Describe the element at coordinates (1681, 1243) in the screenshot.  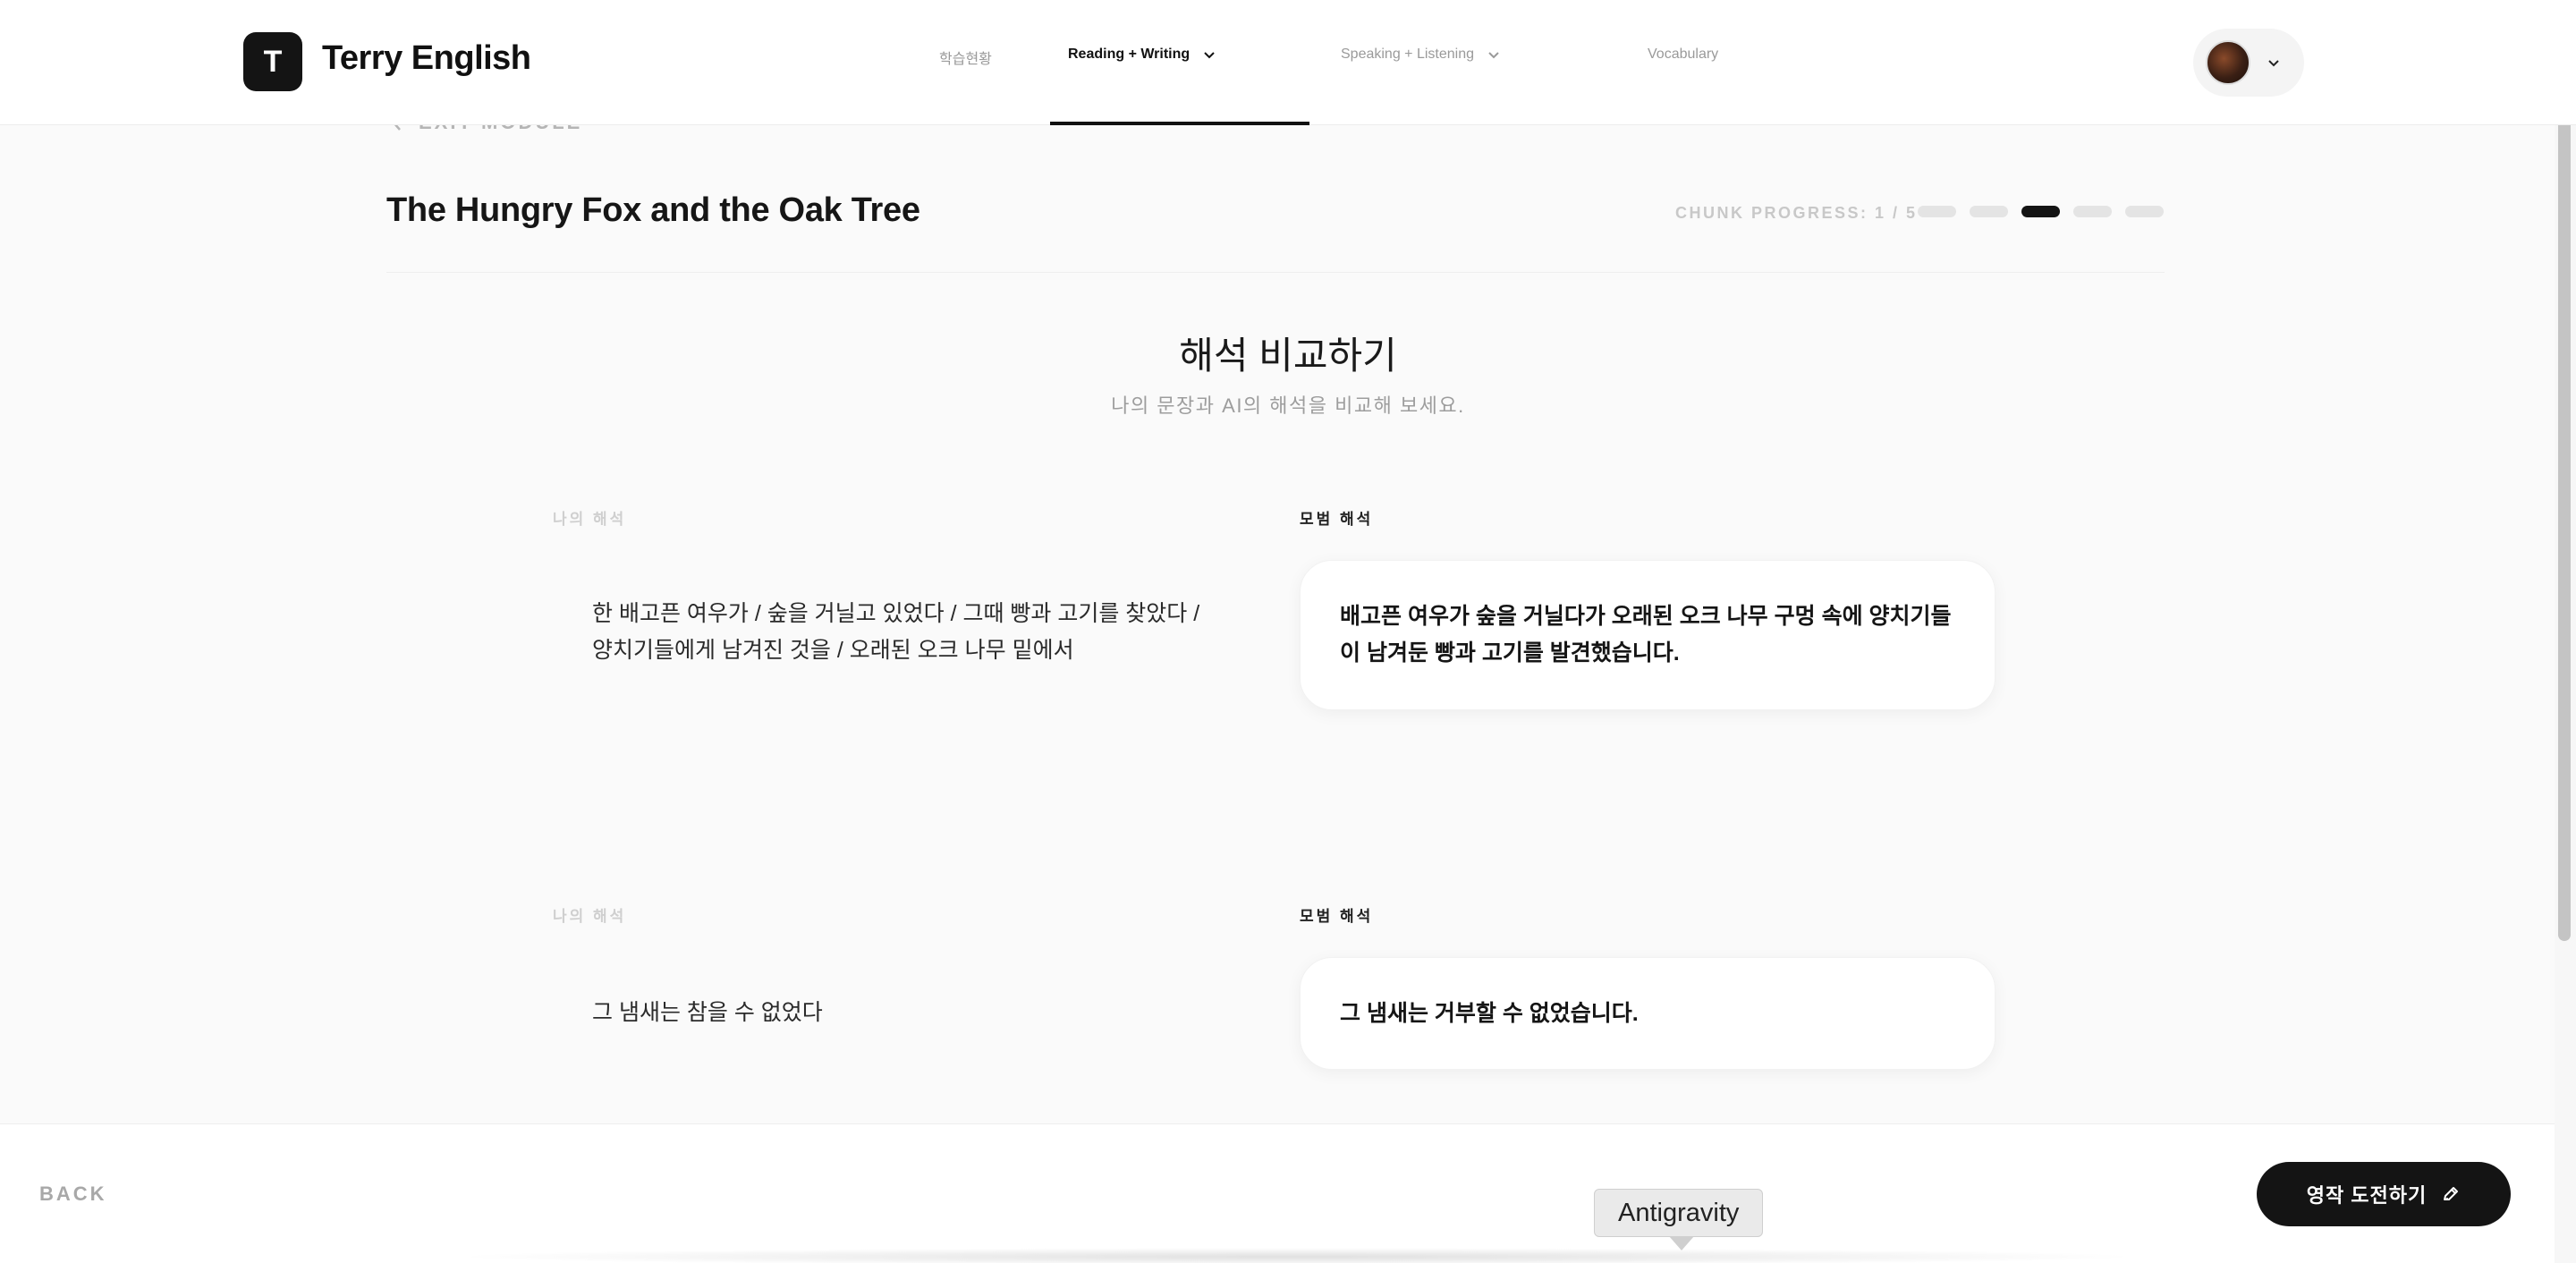
I see `tooltip-arrow` at that location.